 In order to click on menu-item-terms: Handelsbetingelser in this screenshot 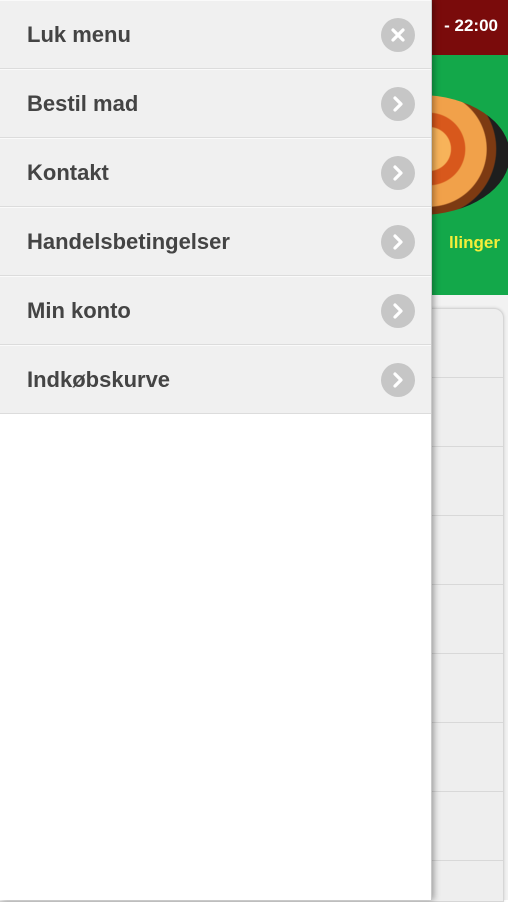, I will do `click(215, 241)`.